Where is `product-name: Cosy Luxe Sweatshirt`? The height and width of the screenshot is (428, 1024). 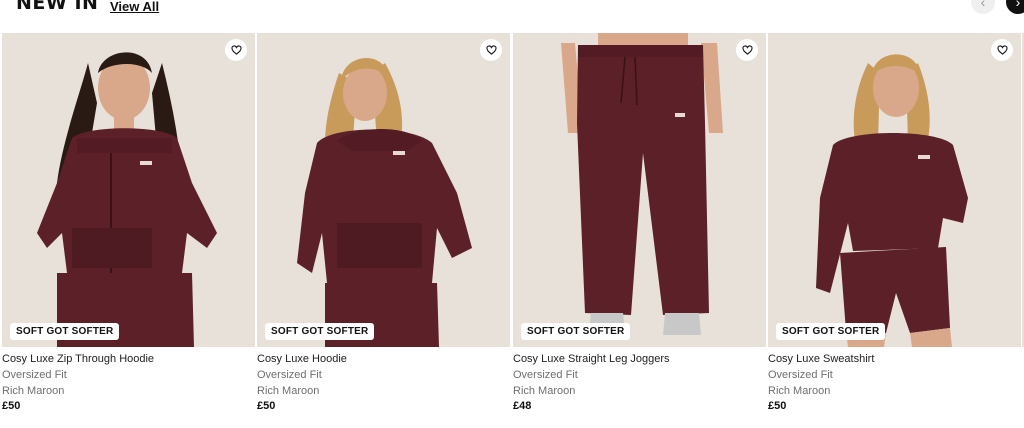
product-name: Cosy Luxe Sweatshirt is located at coordinates (821, 359).